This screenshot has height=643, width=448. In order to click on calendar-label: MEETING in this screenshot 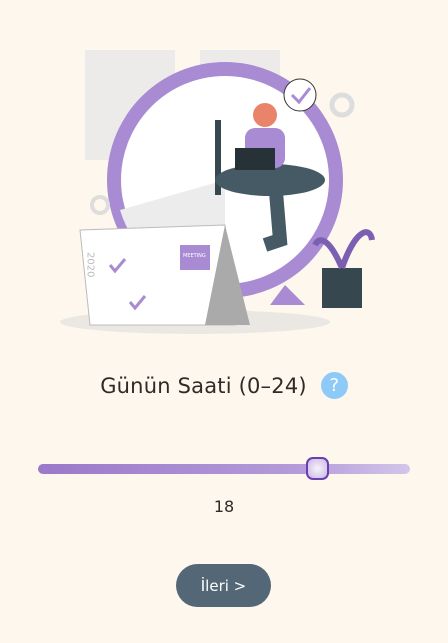, I will do `click(194, 256)`.